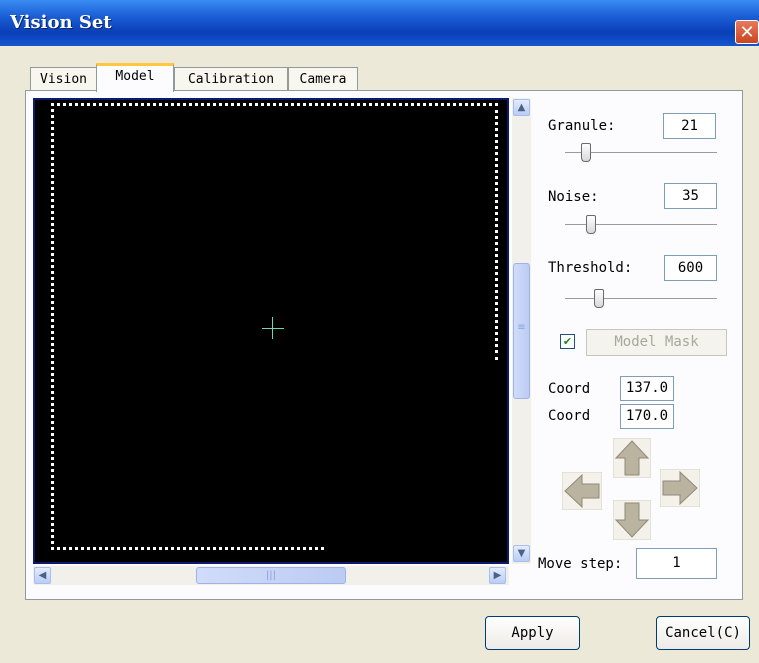 The height and width of the screenshot is (663, 759). Describe the element at coordinates (521, 327) in the screenshot. I see `grip-icon: ≡` at that location.